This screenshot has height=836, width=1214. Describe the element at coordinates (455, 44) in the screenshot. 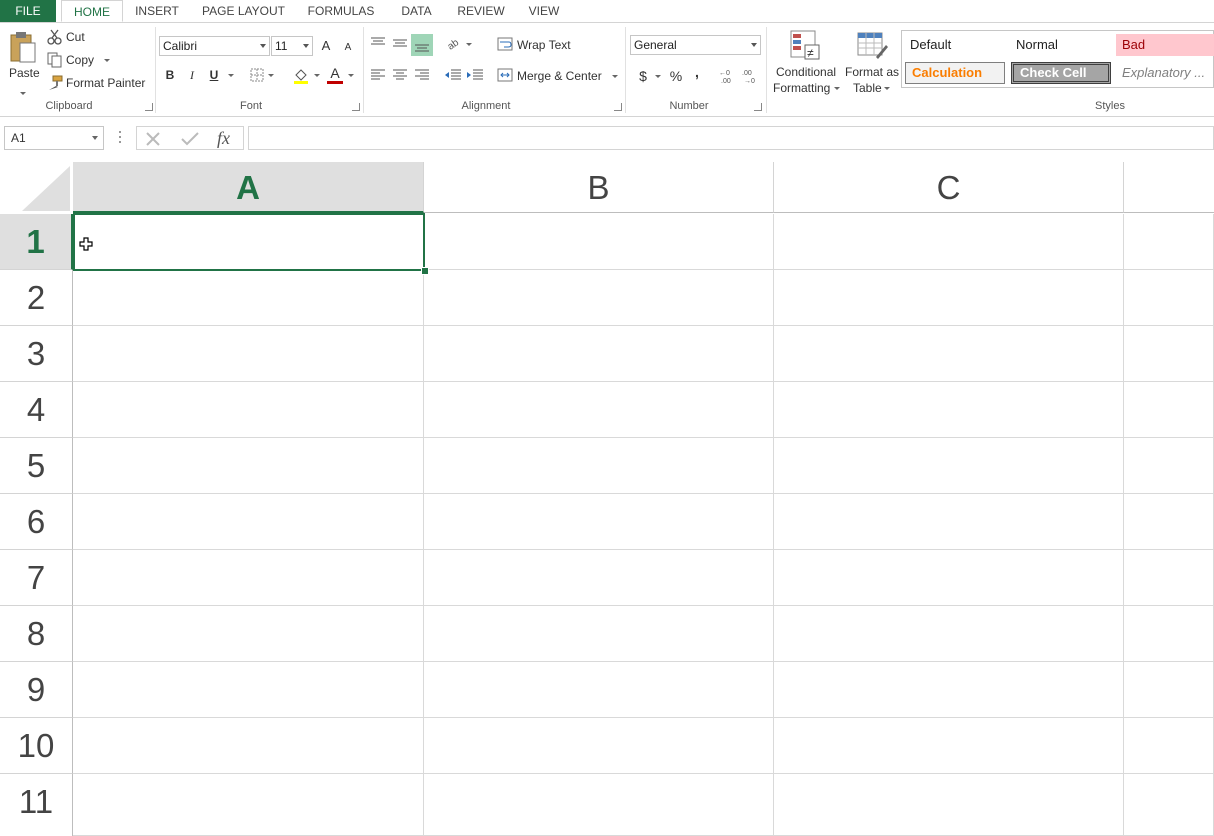

I see `orientation-icon: ab` at that location.